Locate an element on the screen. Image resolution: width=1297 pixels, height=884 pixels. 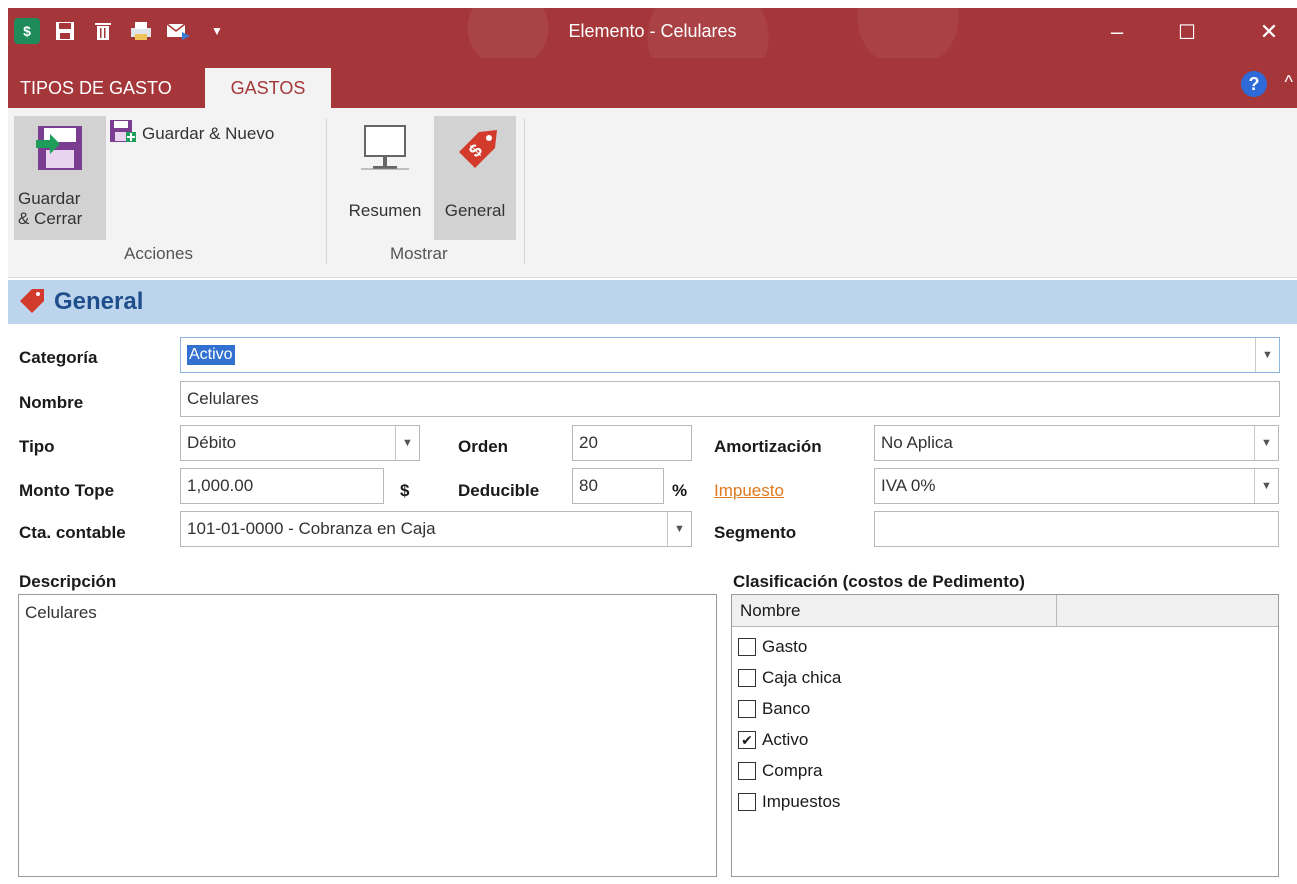
grid-header: Nombre is located at coordinates (1005, 611).